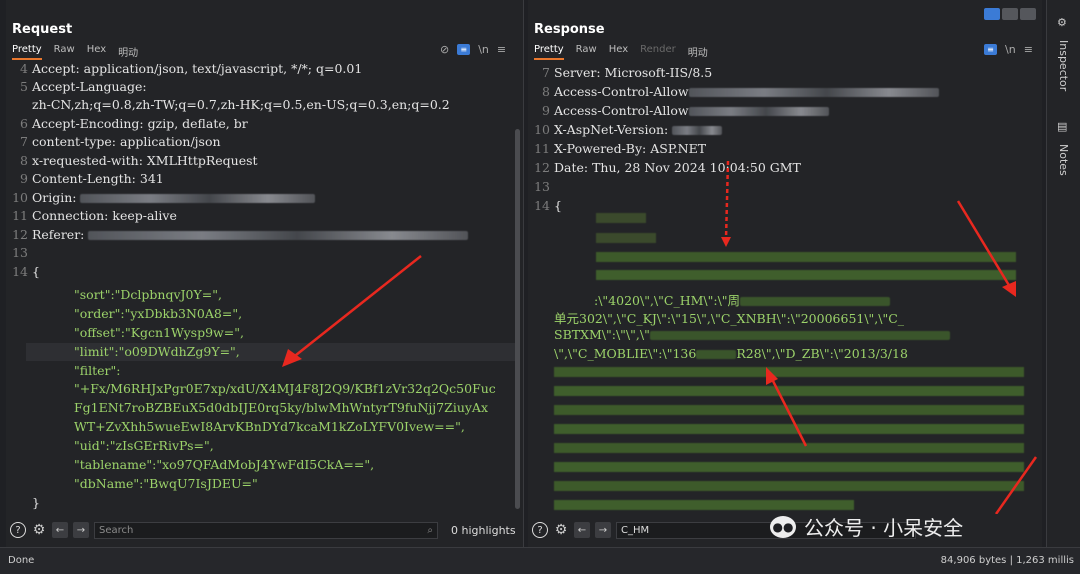 This screenshot has width=1080, height=574. Describe the element at coordinates (635, 530) in the screenshot. I see `search-value: C_HM` at that location.